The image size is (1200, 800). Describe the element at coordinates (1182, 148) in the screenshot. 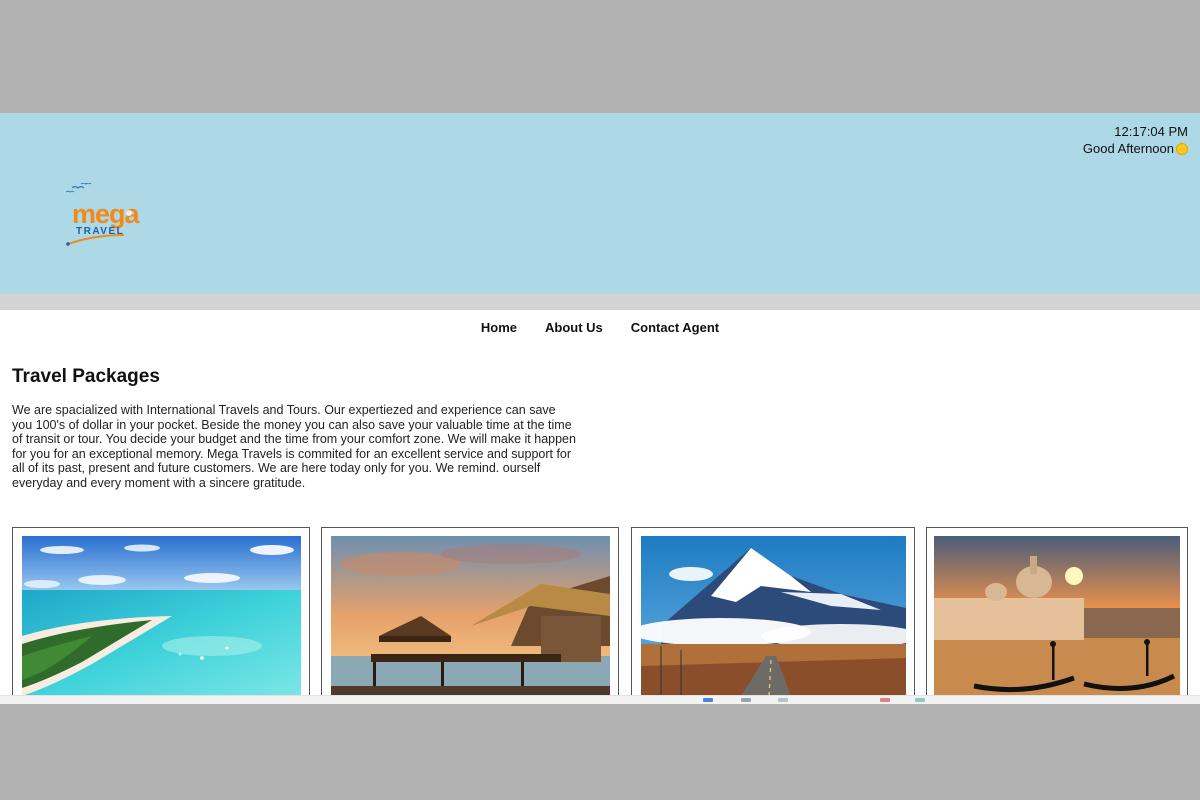

I see `sun-icon` at that location.